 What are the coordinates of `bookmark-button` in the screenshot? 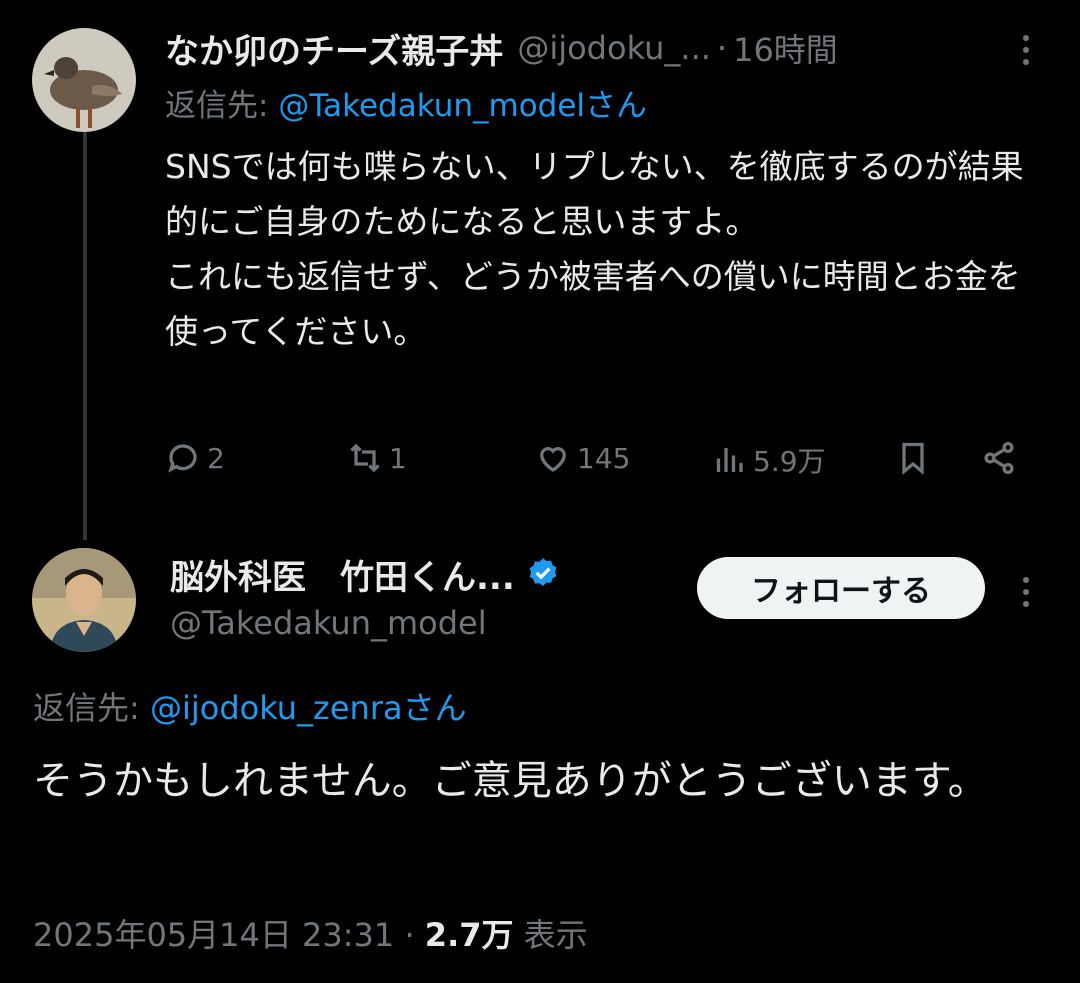 It's located at (913, 458).